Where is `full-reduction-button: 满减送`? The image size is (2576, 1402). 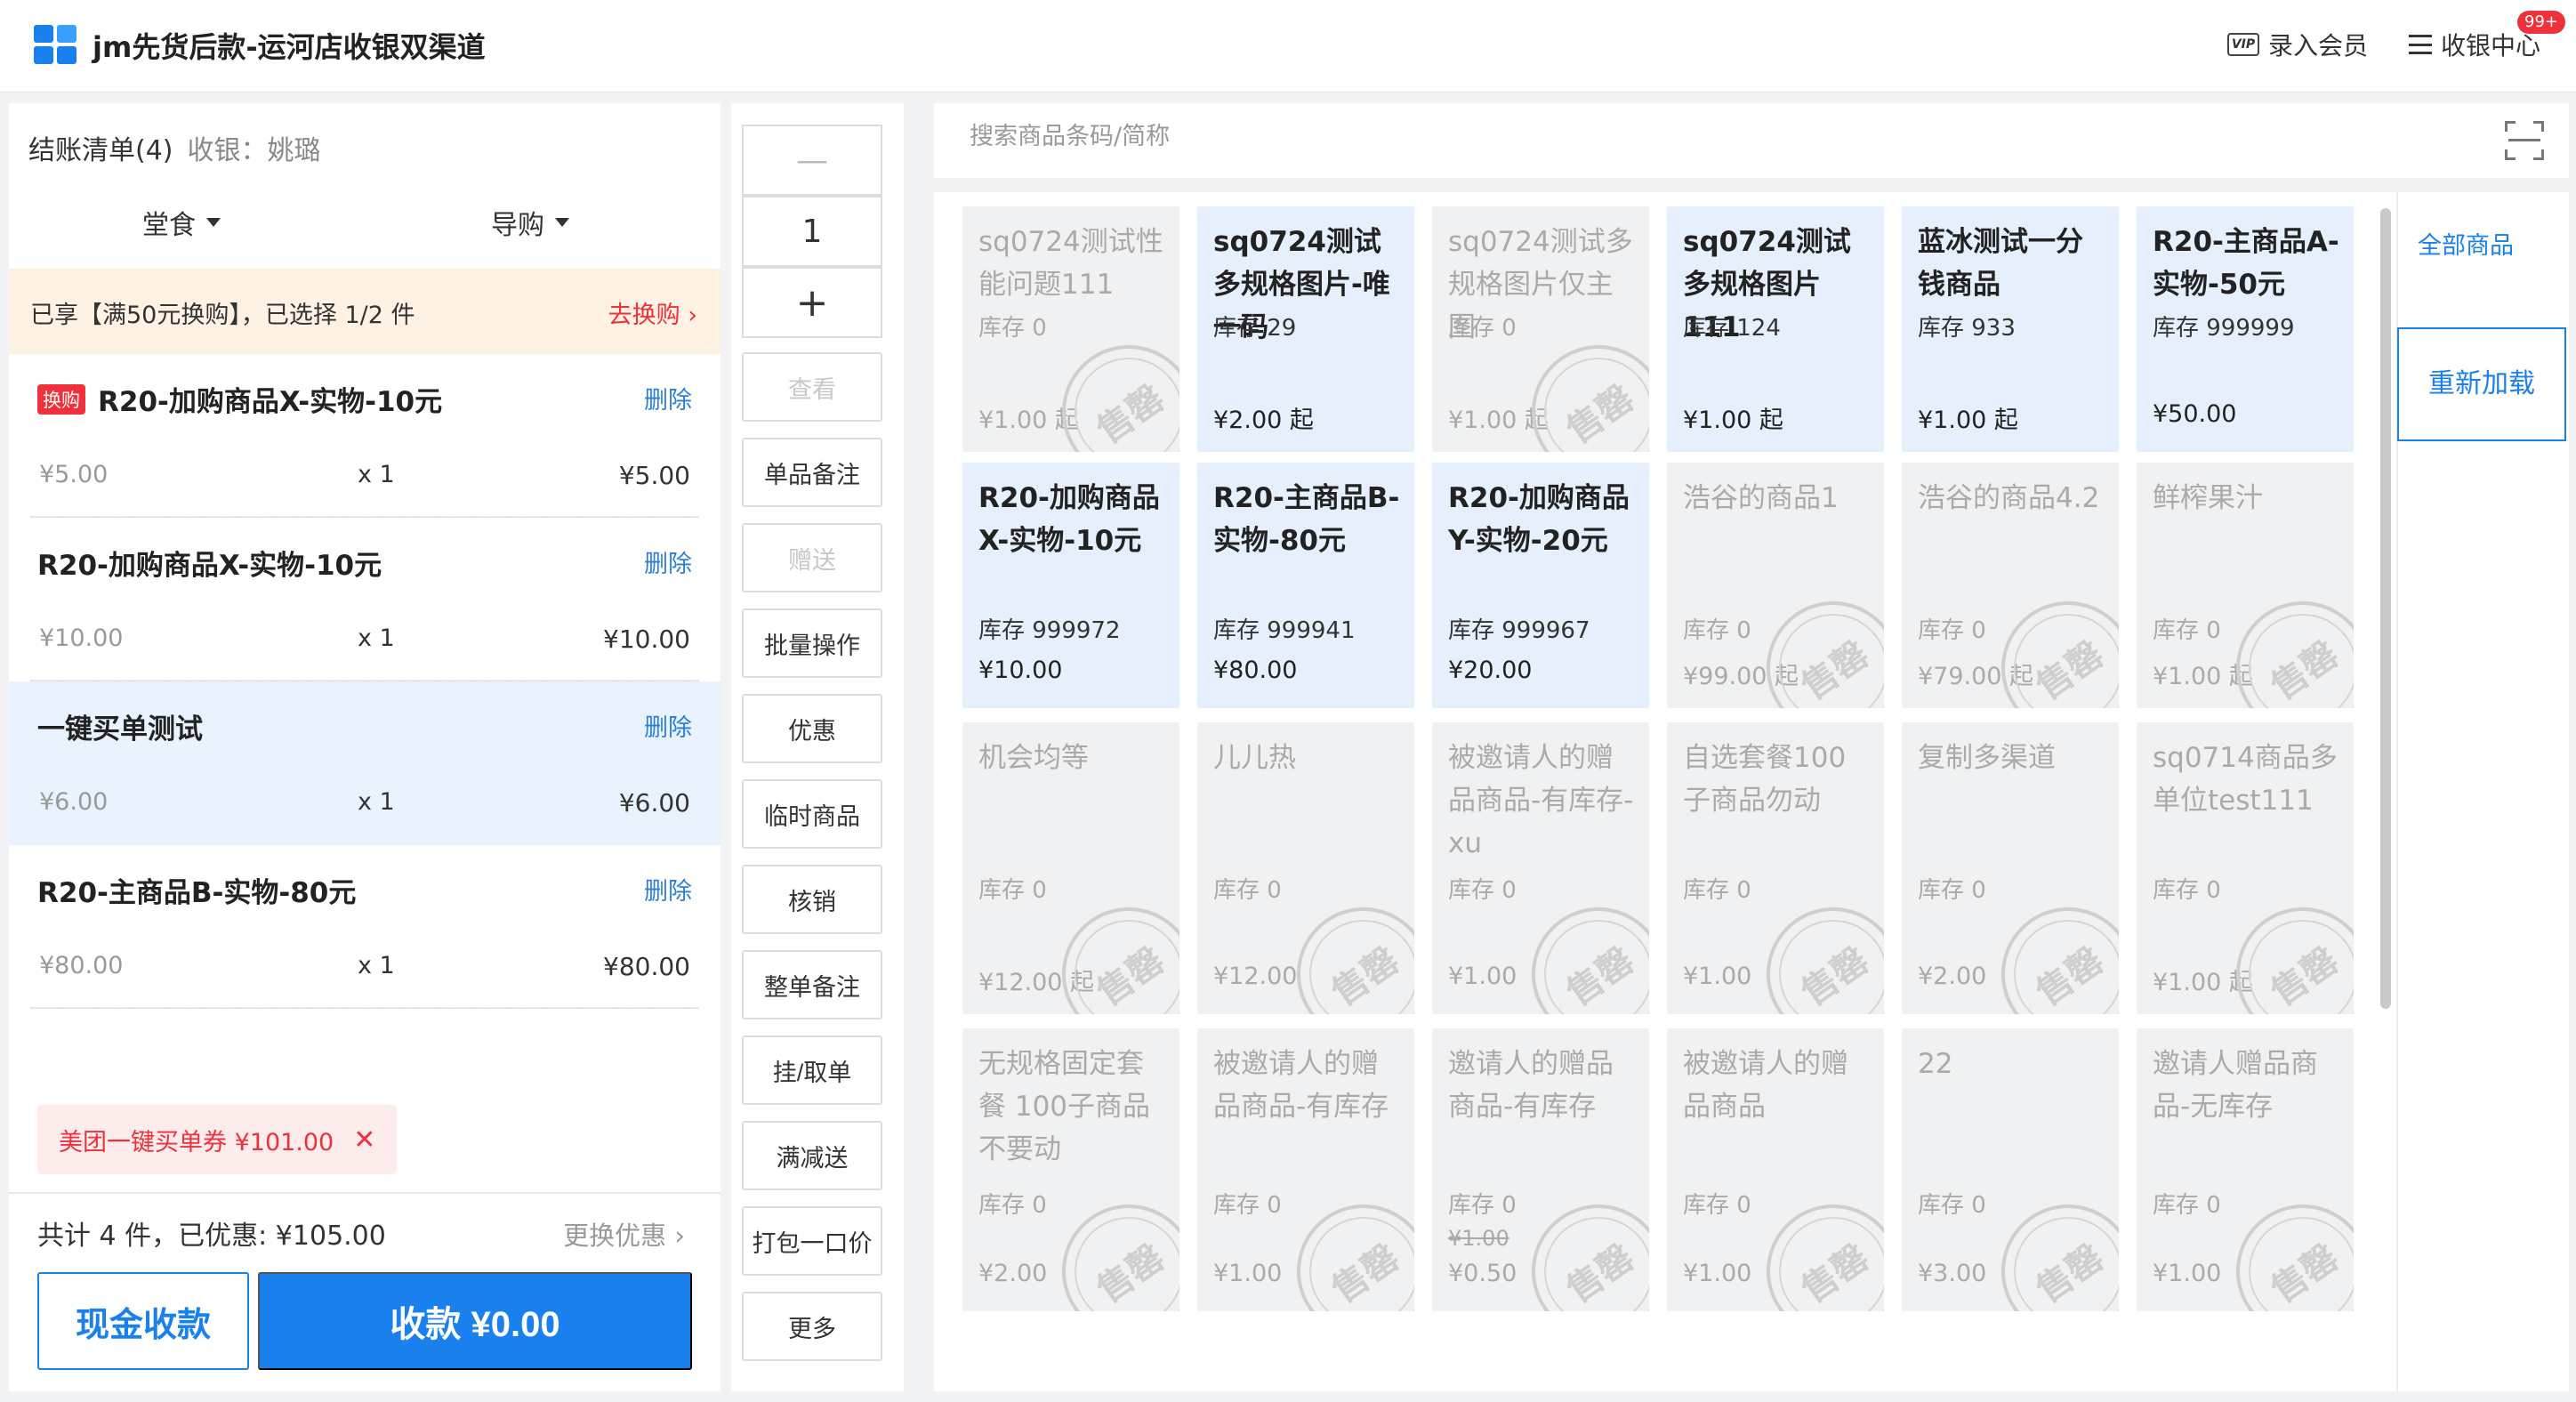
full-reduction-button: 满减送 is located at coordinates (812, 1155).